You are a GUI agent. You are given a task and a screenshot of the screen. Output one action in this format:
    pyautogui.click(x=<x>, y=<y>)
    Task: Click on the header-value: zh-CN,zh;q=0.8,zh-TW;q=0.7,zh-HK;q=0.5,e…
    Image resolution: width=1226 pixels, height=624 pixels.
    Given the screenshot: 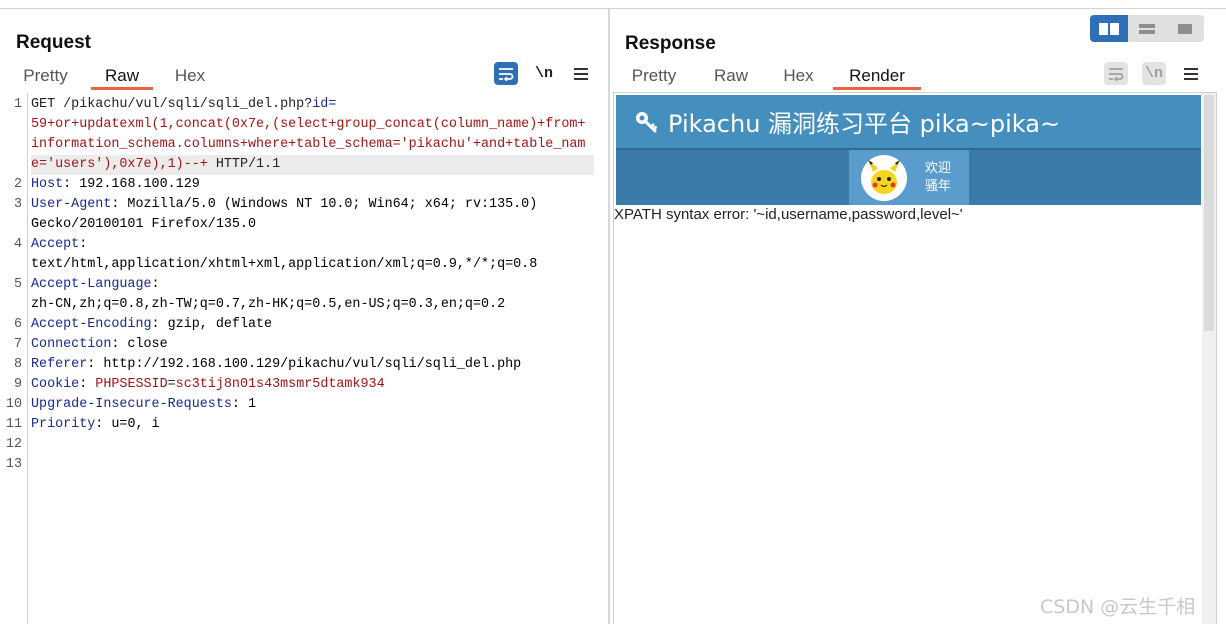 What is the action you would take?
    pyautogui.click(x=268, y=304)
    